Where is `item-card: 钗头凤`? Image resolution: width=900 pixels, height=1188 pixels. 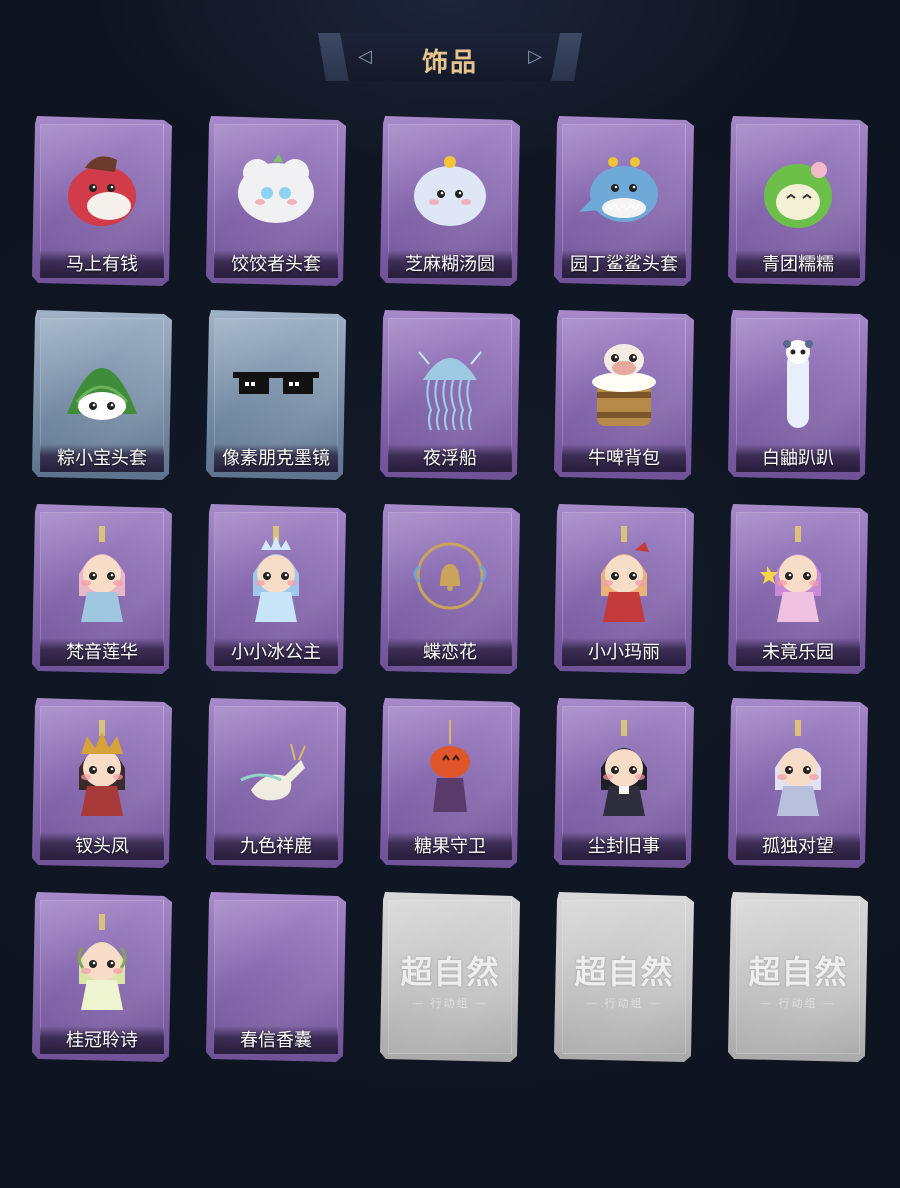 item-card: 钗头凤 is located at coordinates (102, 783).